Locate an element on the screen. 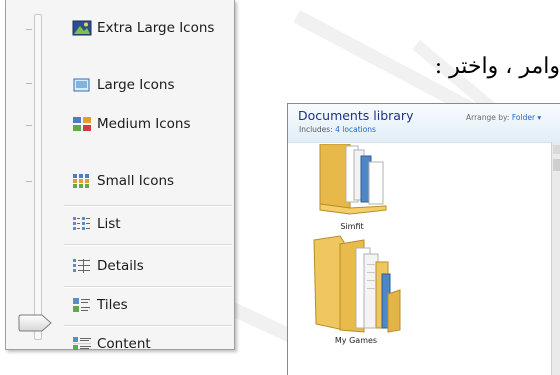 Image resolution: width=560 pixels, height=375 pixels. library-scrollbar is located at coordinates (555, 258).